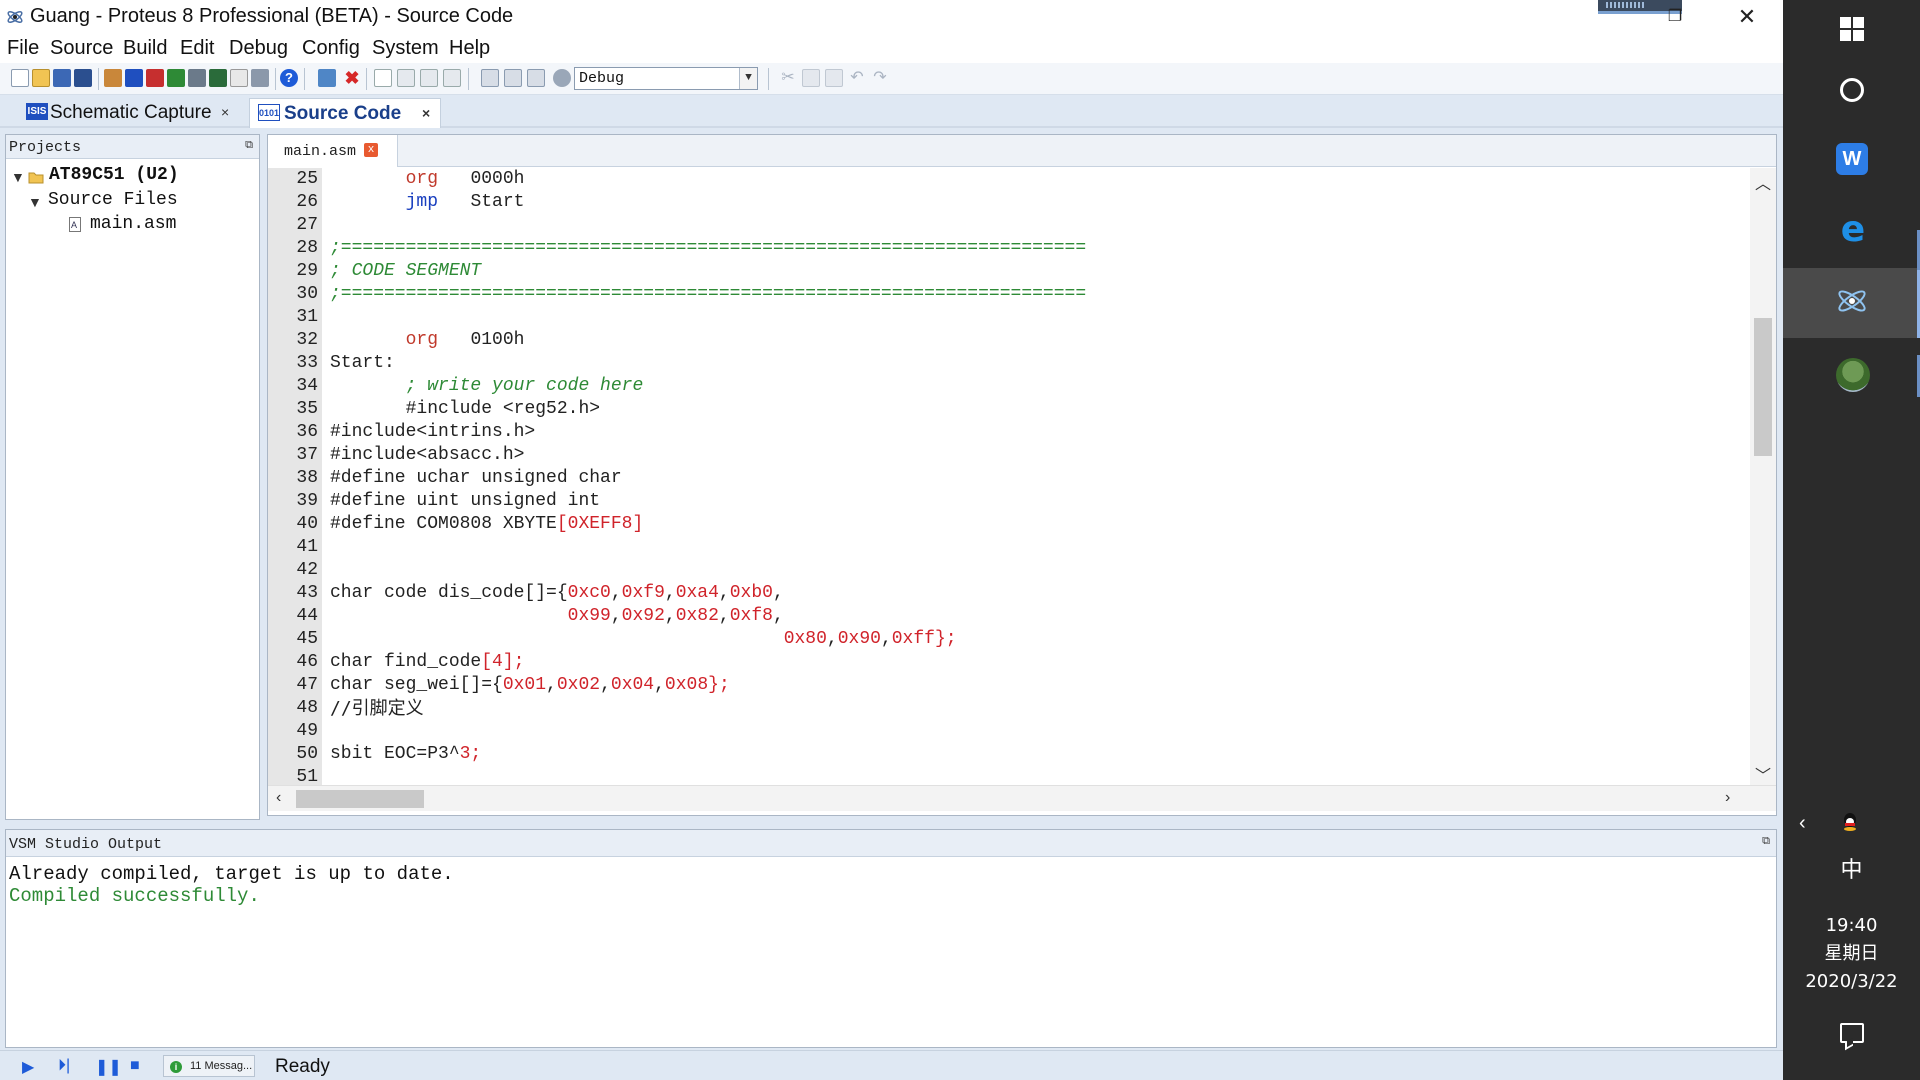  What do you see at coordinates (197, 78) in the screenshot?
I see `3d-icon` at bounding box center [197, 78].